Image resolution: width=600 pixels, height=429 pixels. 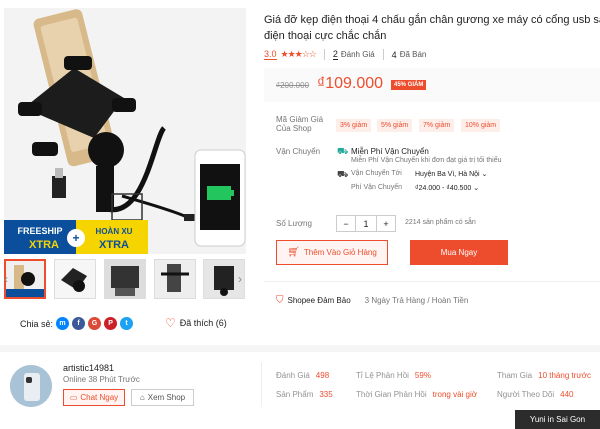 What do you see at coordinates (416, 300) in the screenshot?
I see `guarantee-desc: 3 Ngày Trả Hàng / Hoàn Tiền` at bounding box center [416, 300].